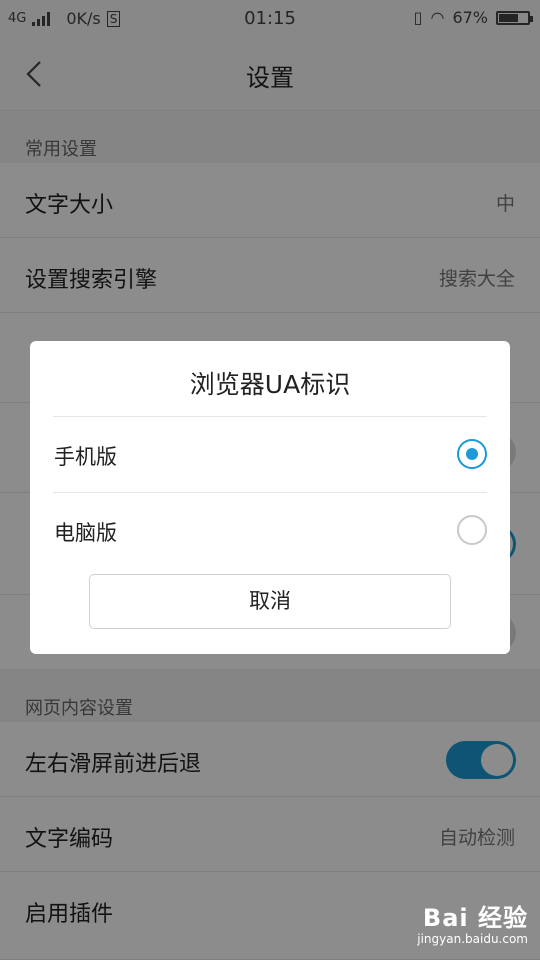 Image resolution: width=540 pixels, height=960 pixels. Describe the element at coordinates (270, 601) in the screenshot. I see `cancel-button: 取消` at that location.